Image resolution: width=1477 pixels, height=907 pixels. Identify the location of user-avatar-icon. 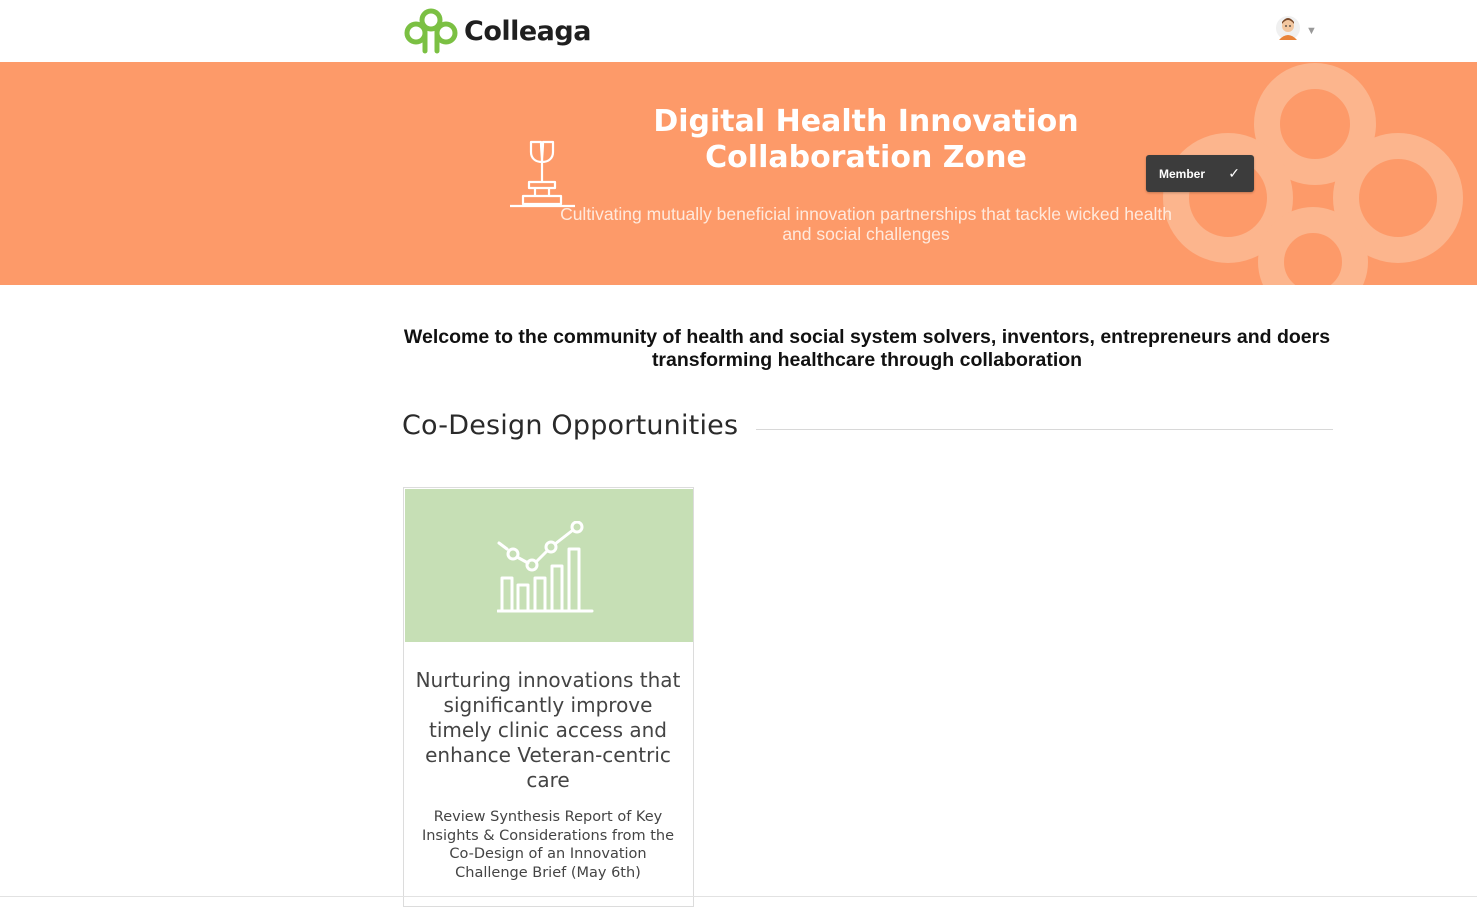
(1288, 30).